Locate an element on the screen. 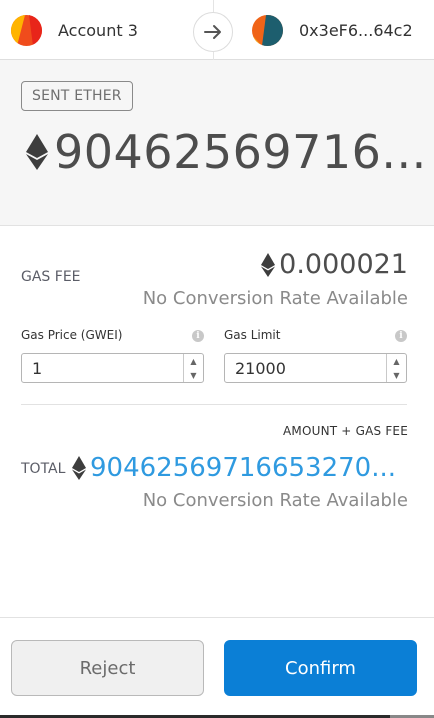 This screenshot has width=434, height=718. gas-fee-label: GAS FEE is located at coordinates (51, 277).